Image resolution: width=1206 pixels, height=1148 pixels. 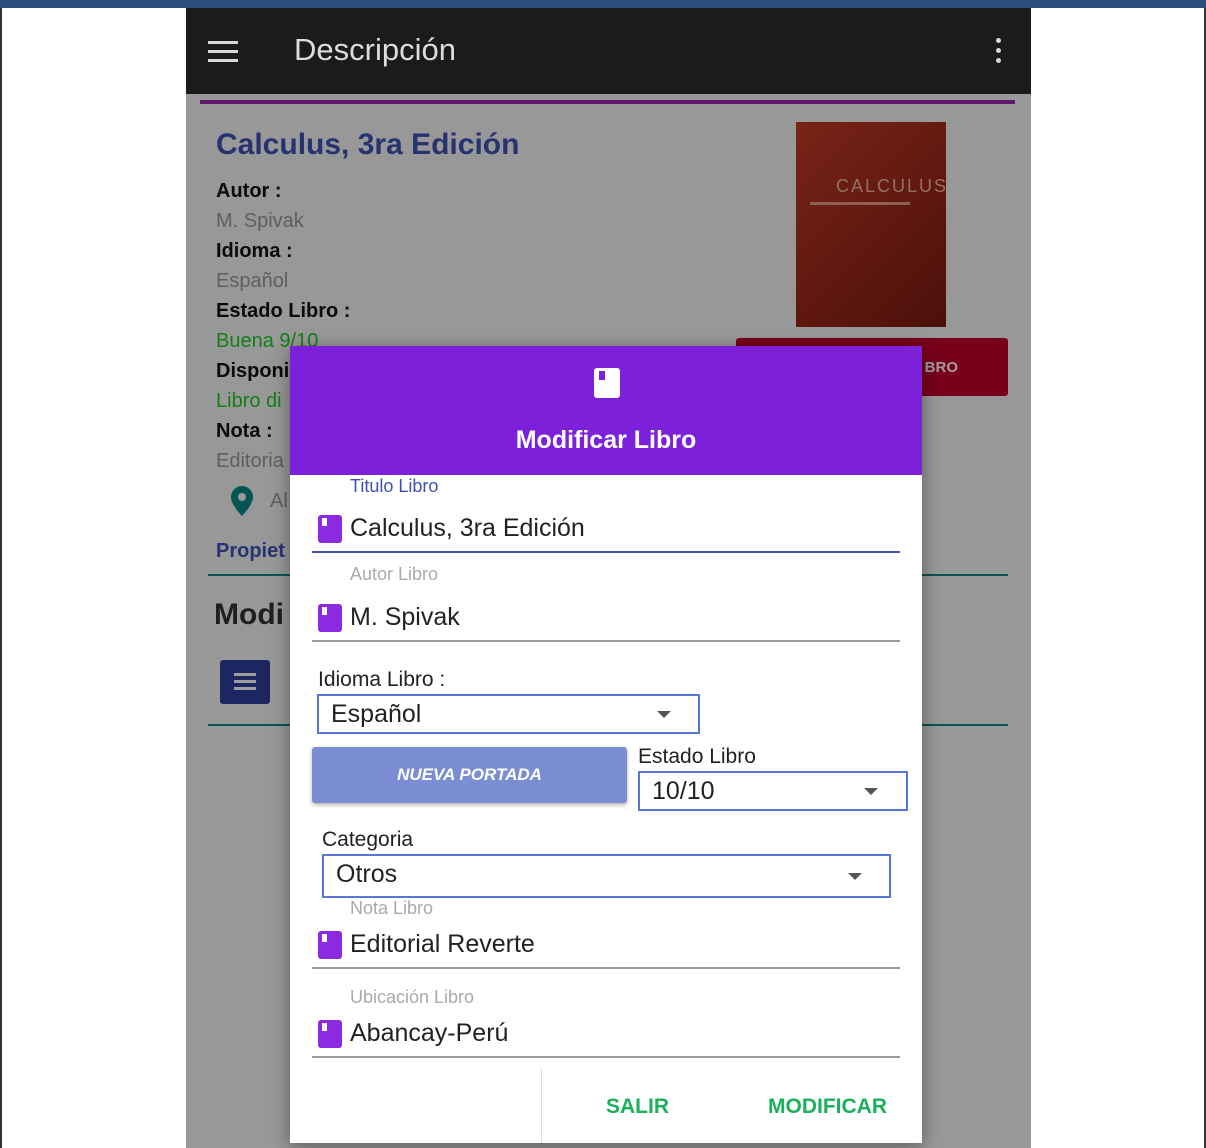 I want to click on nota-field-label: Nota Libro, so click(x=392, y=908).